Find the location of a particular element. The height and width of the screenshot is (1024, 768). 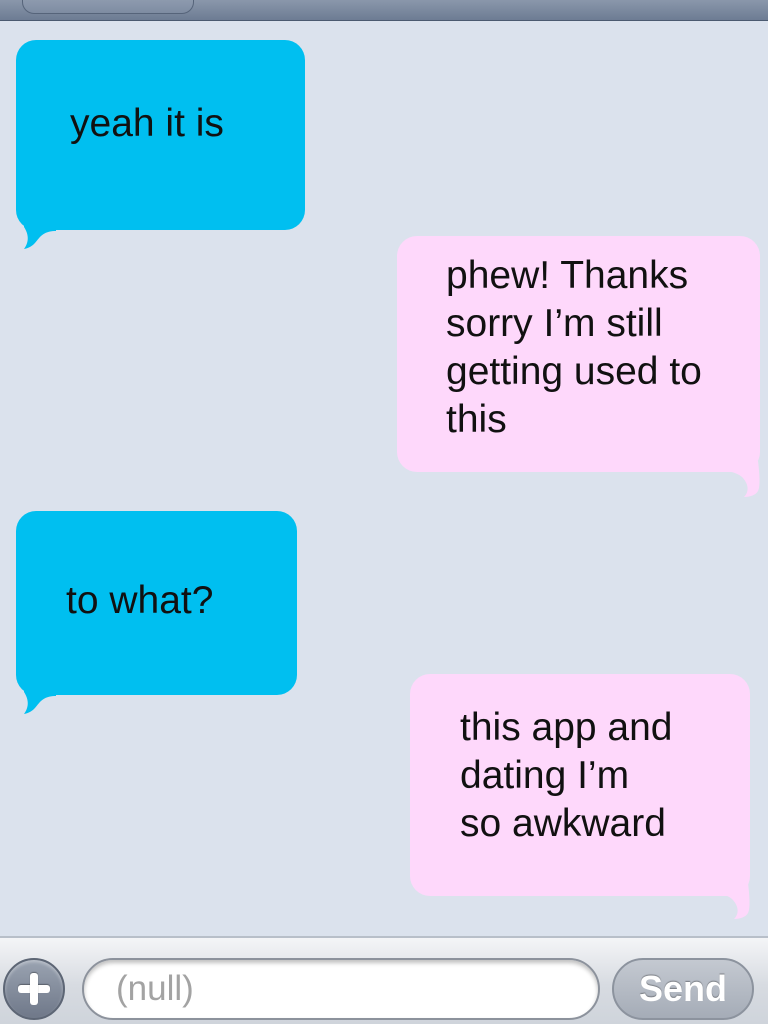

message-input is located at coordinates (341, 989).